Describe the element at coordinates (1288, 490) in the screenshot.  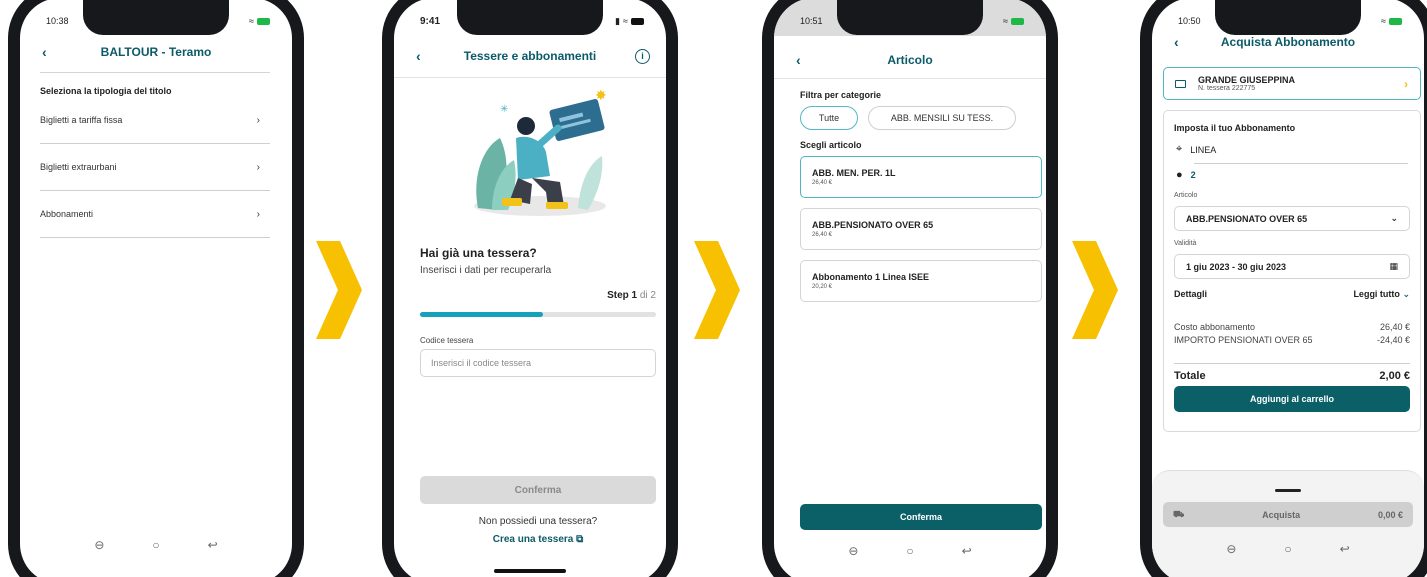
I see `sheet-handle` at that location.